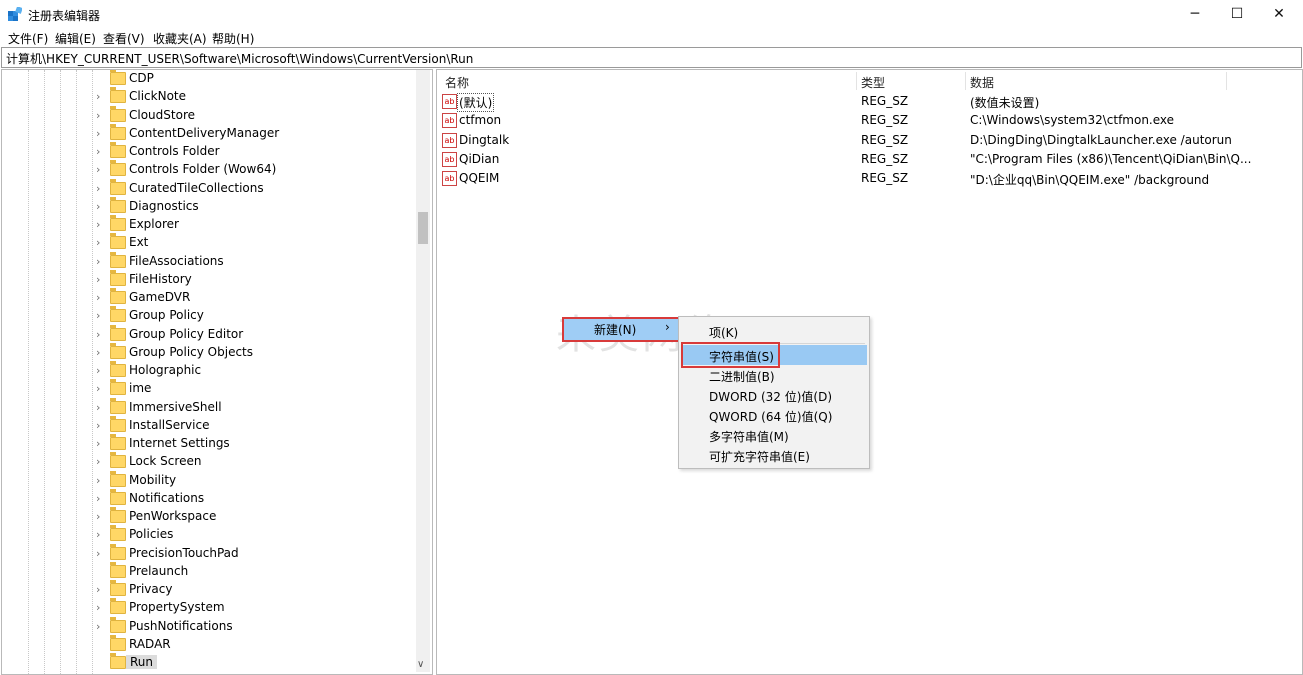 This screenshot has height=675, width=1303. Describe the element at coordinates (208, 297) in the screenshot. I see `tree-item: › GameDVR` at that location.